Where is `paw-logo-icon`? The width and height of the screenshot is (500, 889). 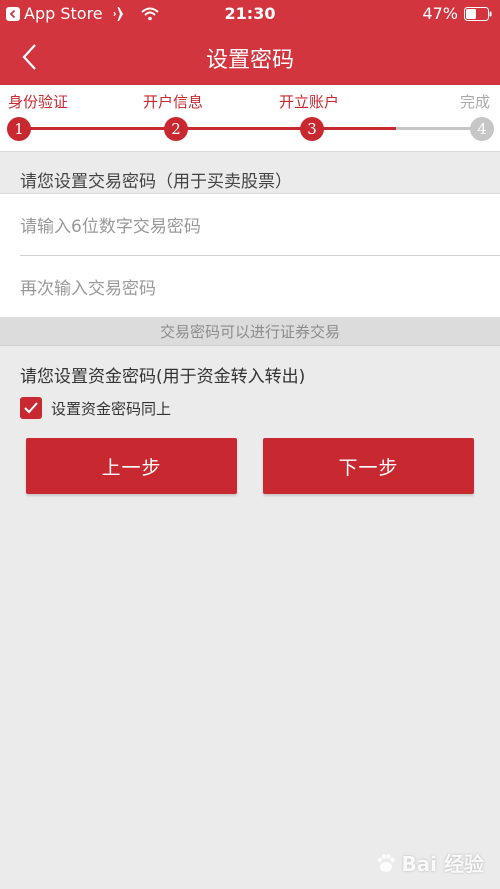 paw-logo-icon is located at coordinates (387, 862).